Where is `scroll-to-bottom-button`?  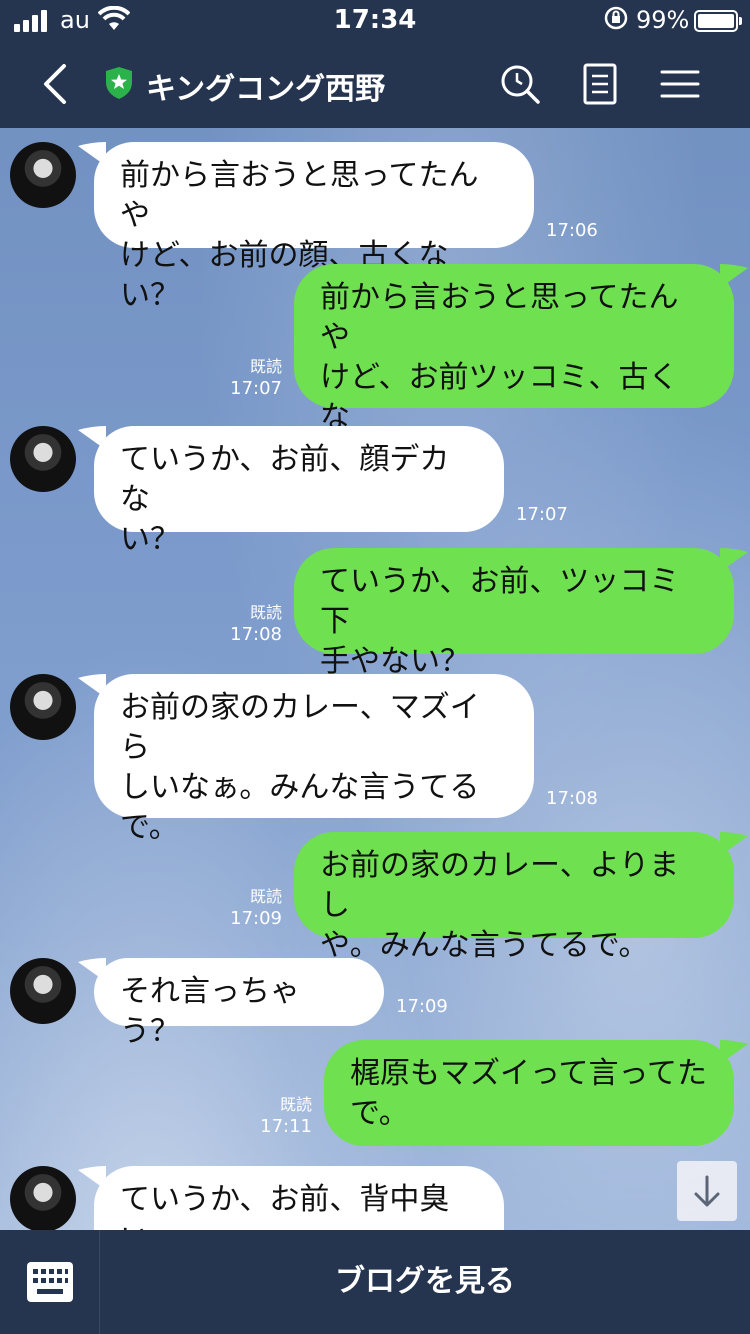
scroll-to-bottom-button is located at coordinates (707, 1191).